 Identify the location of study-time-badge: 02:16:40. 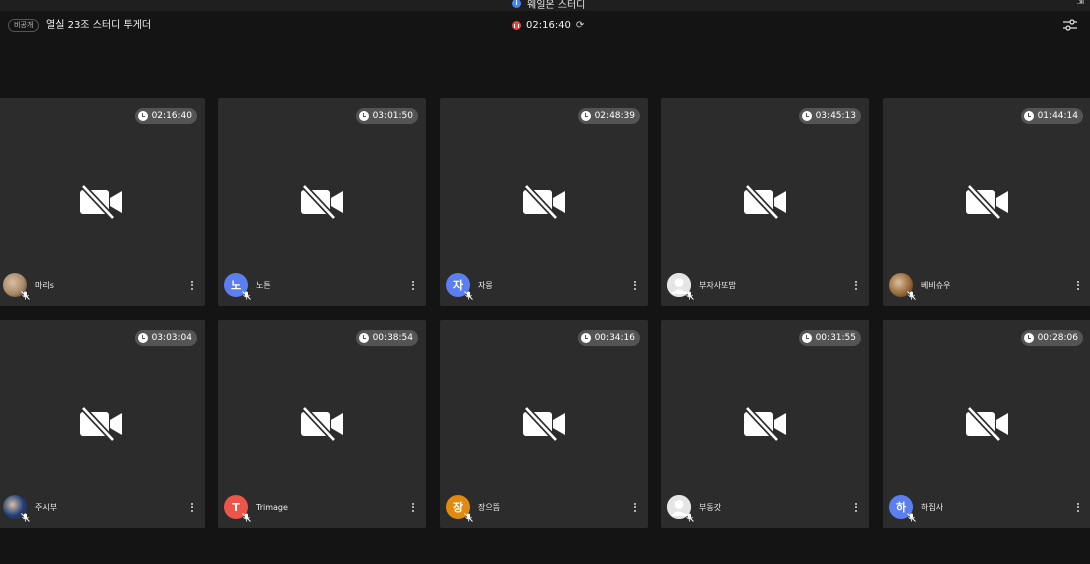
(165, 116).